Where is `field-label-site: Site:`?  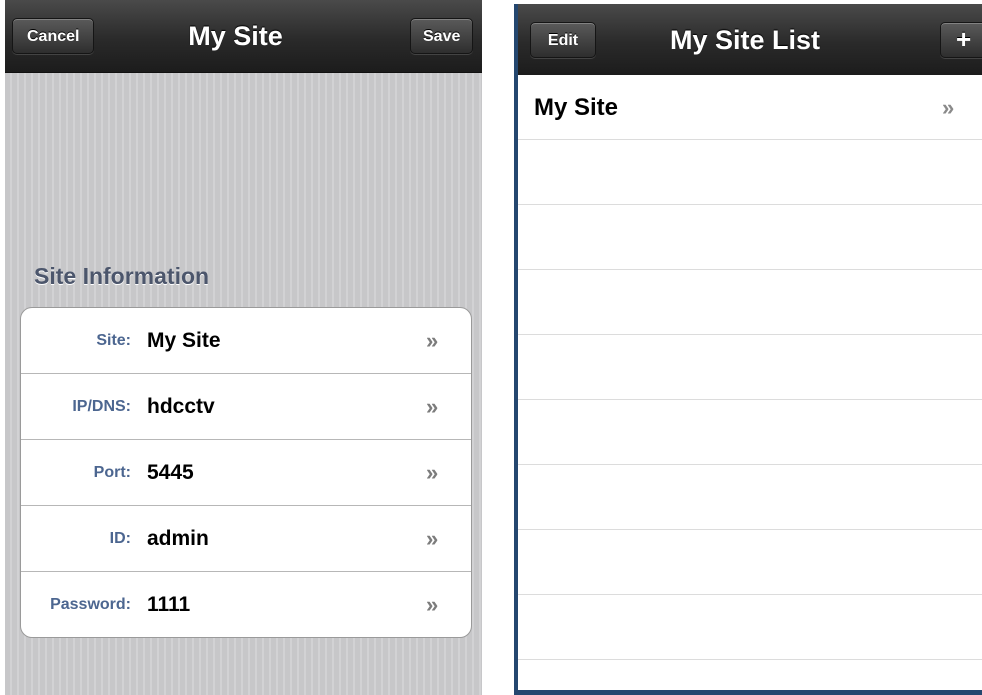
field-label-site: Site: is located at coordinates (113, 340).